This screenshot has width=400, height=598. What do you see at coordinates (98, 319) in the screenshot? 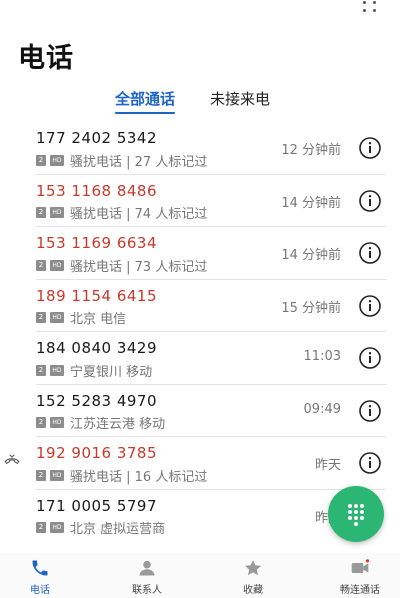
I see `call-detail: 北京 电信` at bounding box center [98, 319].